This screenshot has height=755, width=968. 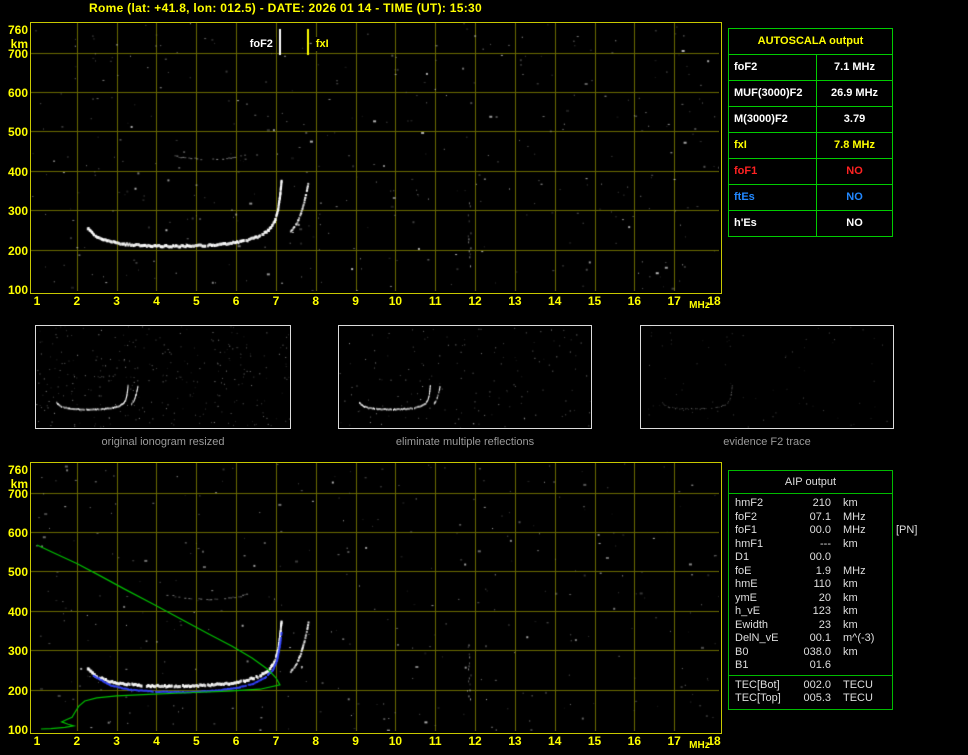 I want to click on parameter-label: B1, so click(x=742, y=665).